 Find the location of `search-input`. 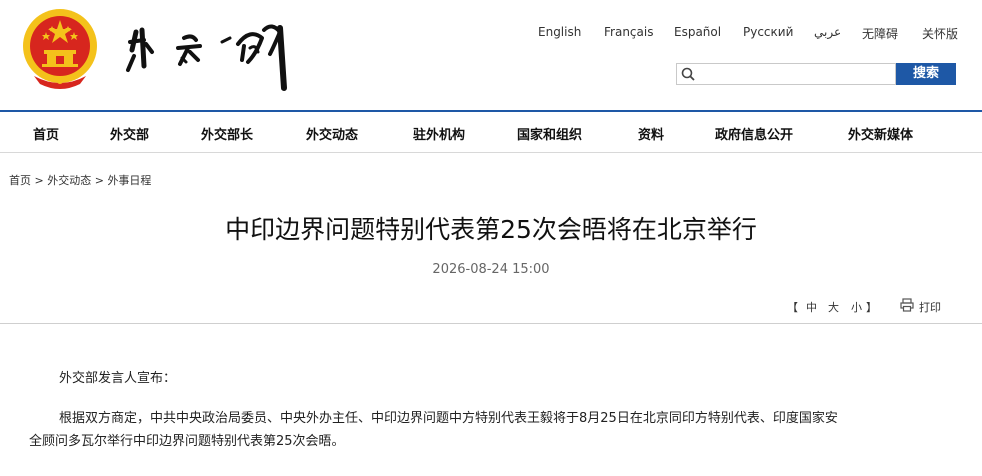

search-input is located at coordinates (796, 75).